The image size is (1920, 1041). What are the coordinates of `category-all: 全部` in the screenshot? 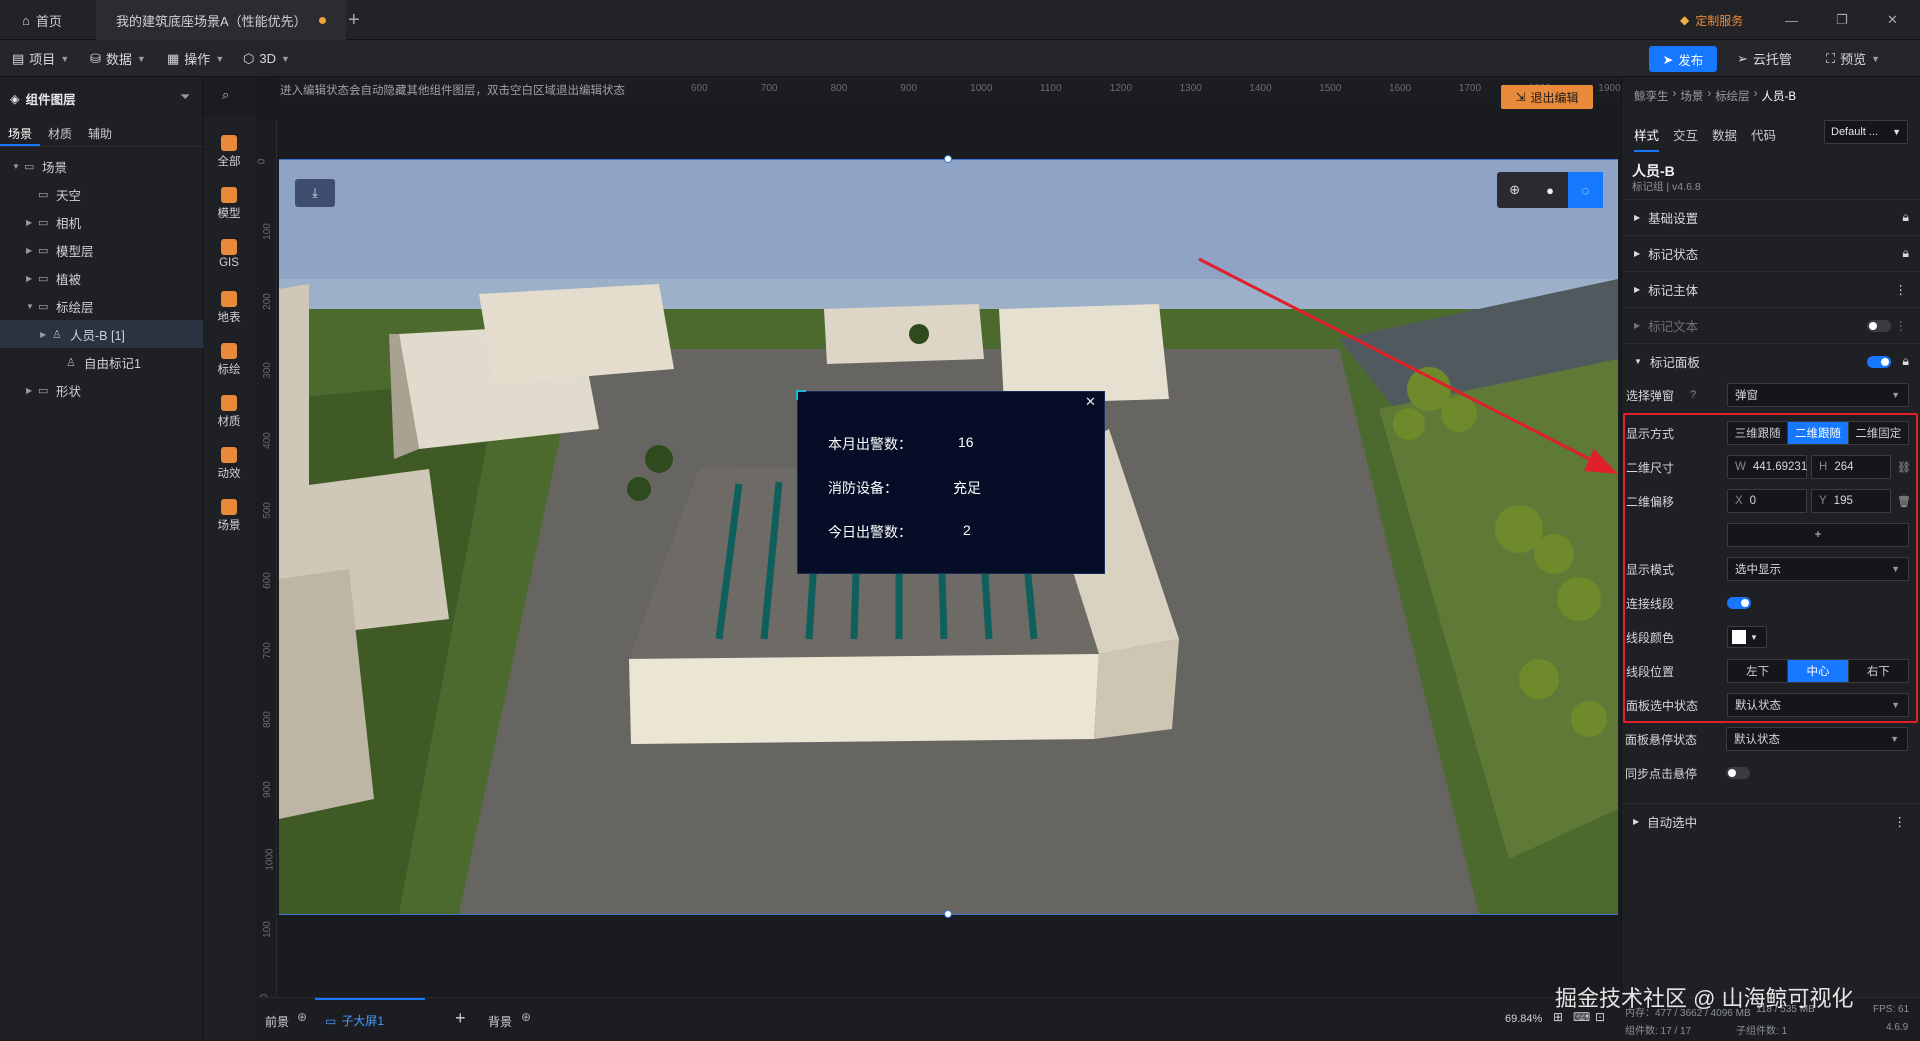 It's located at (229, 152).